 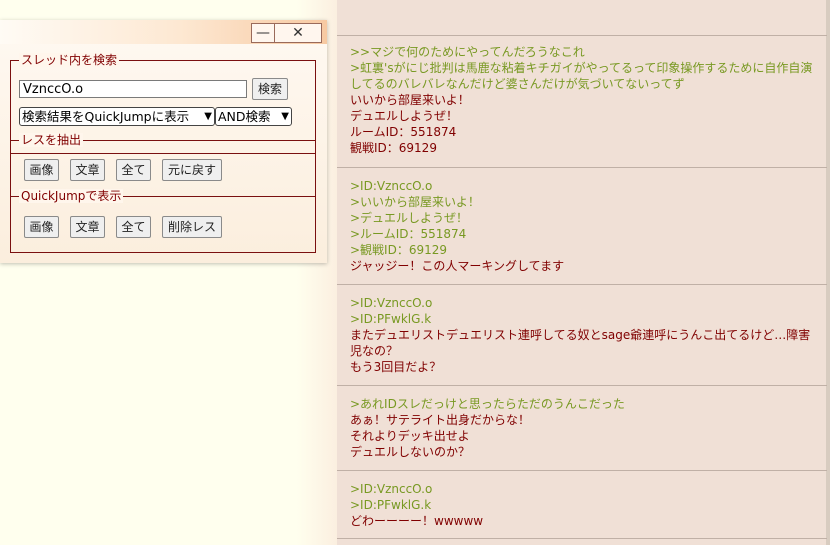 What do you see at coordinates (374, 351) in the screenshot?
I see `post-text-line: 児なの？` at bounding box center [374, 351].